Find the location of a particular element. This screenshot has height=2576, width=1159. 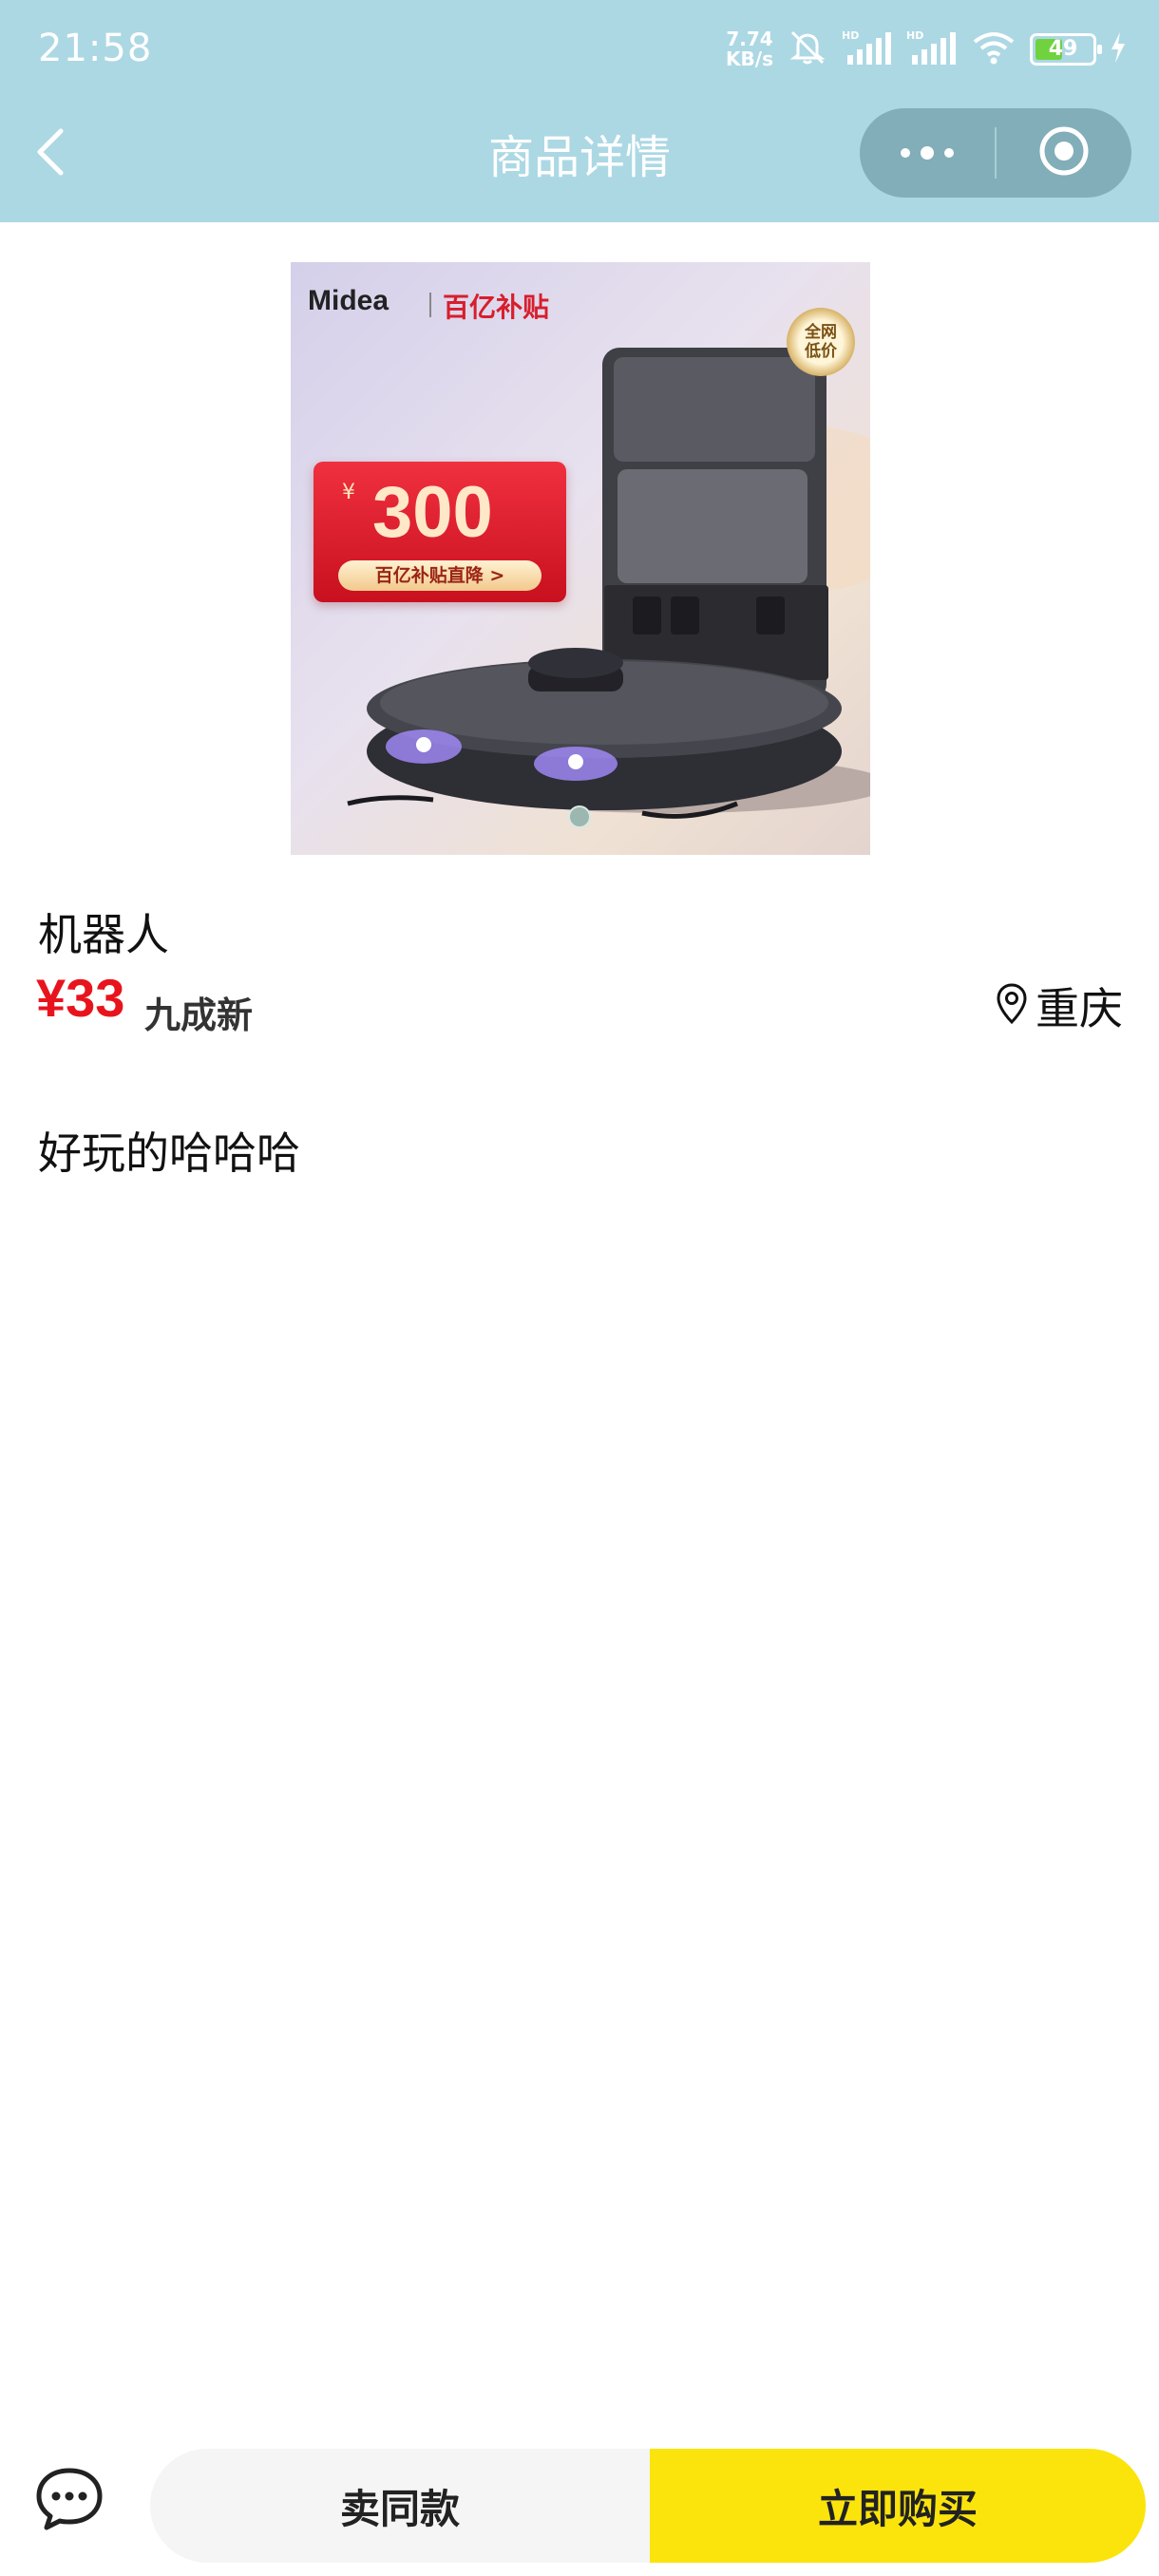

wifi-icon is located at coordinates (993, 49).